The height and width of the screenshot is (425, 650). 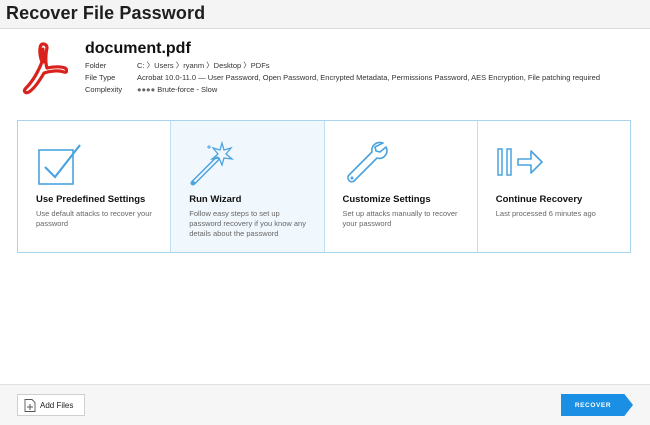 I want to click on file-name: document.pdf, so click(x=138, y=48).